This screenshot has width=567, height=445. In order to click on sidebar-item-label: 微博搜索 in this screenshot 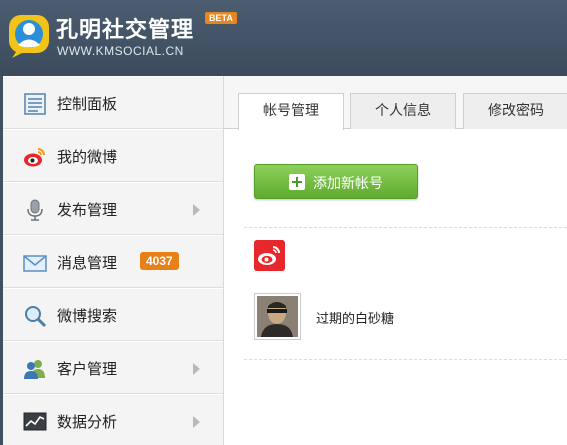, I will do `click(87, 316)`.